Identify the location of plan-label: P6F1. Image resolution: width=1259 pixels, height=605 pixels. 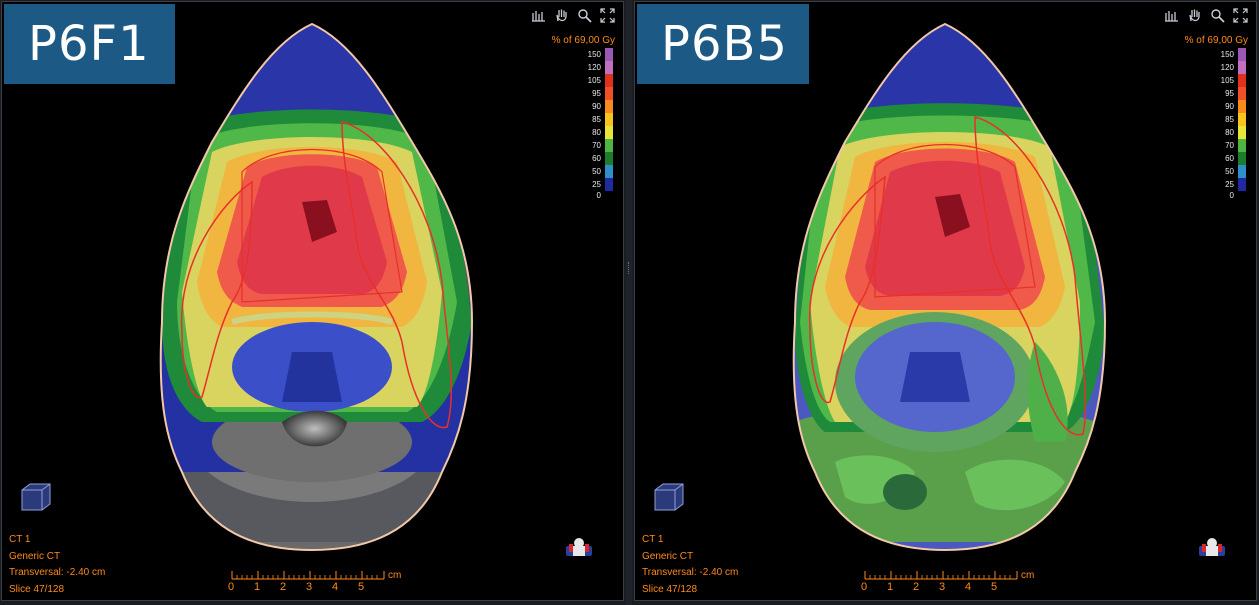
(89, 44).